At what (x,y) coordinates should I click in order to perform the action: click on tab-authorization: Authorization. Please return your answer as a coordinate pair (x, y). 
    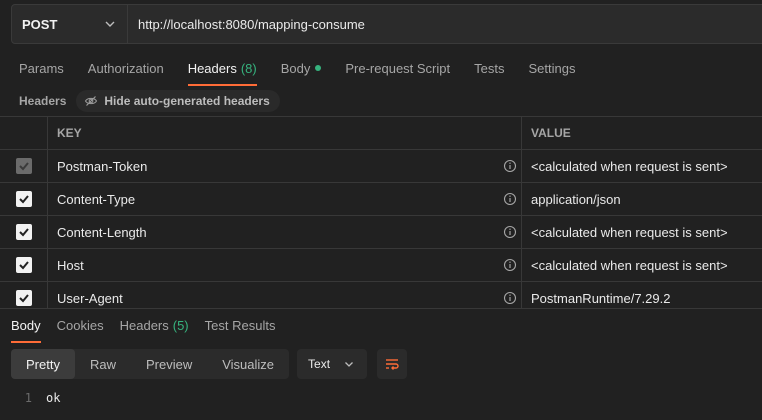
    Looking at the image, I should click on (126, 68).